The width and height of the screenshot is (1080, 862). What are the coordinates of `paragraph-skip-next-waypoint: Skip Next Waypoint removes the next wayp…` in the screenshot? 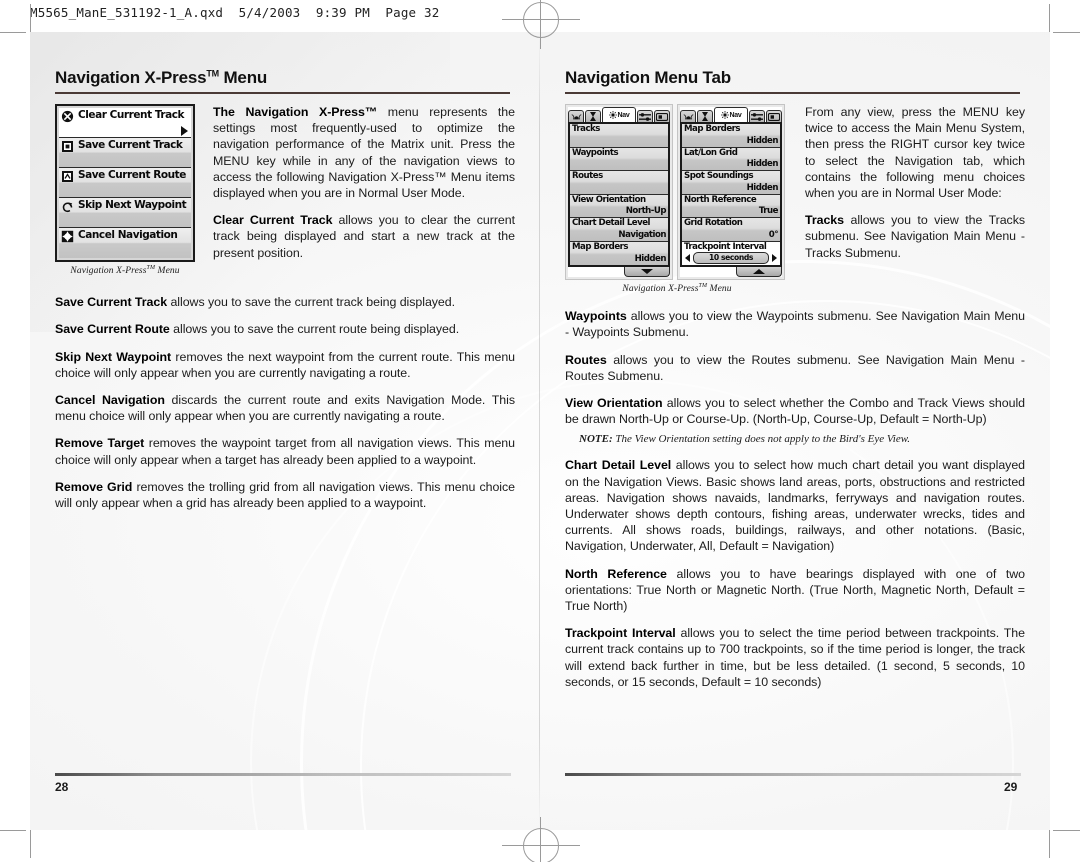 It's located at (285, 365).